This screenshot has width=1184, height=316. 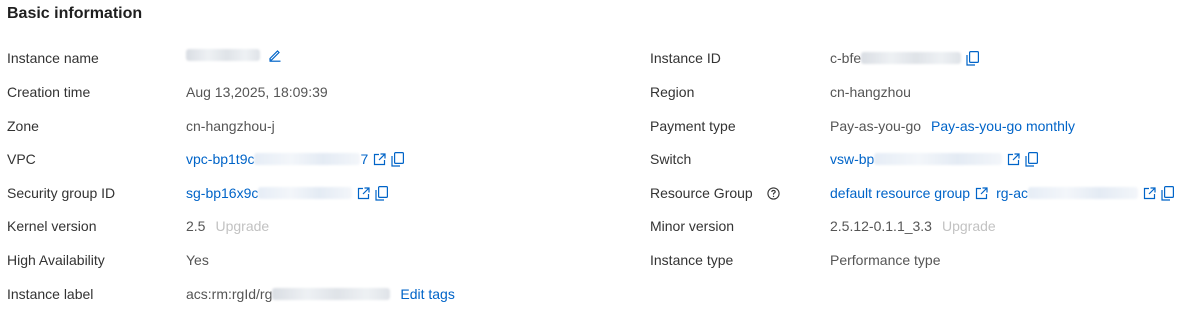 What do you see at coordinates (223, 55) in the screenshot?
I see `instance-name-redacted` at bounding box center [223, 55].